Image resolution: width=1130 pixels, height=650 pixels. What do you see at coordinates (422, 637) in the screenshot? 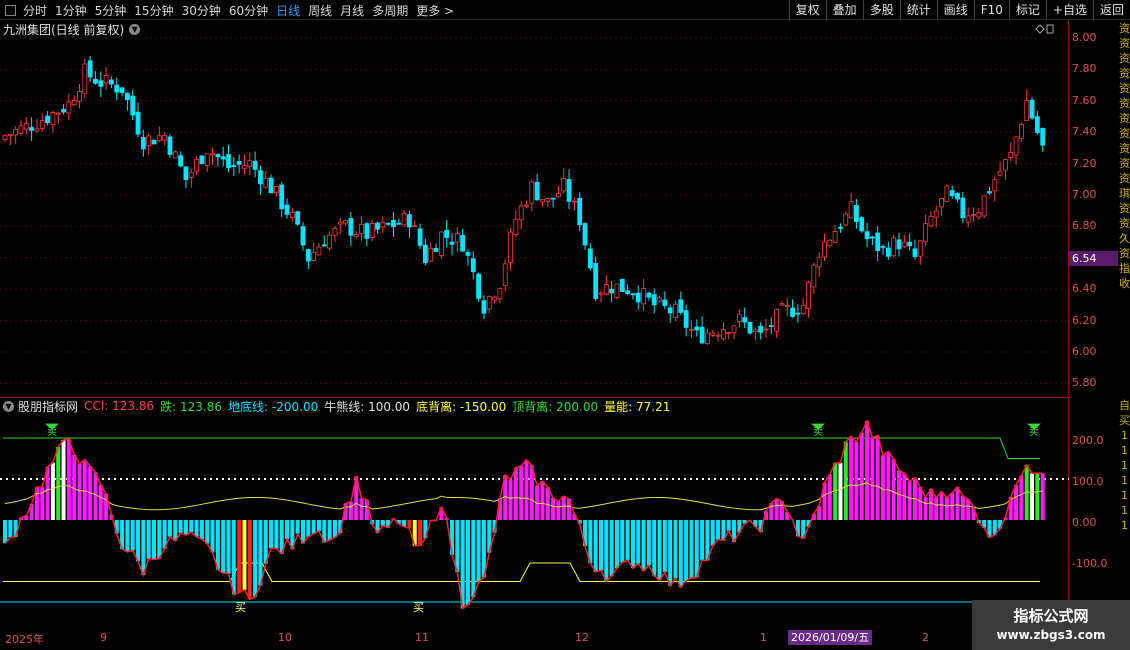
I see `date-tick: 11` at bounding box center [422, 637].